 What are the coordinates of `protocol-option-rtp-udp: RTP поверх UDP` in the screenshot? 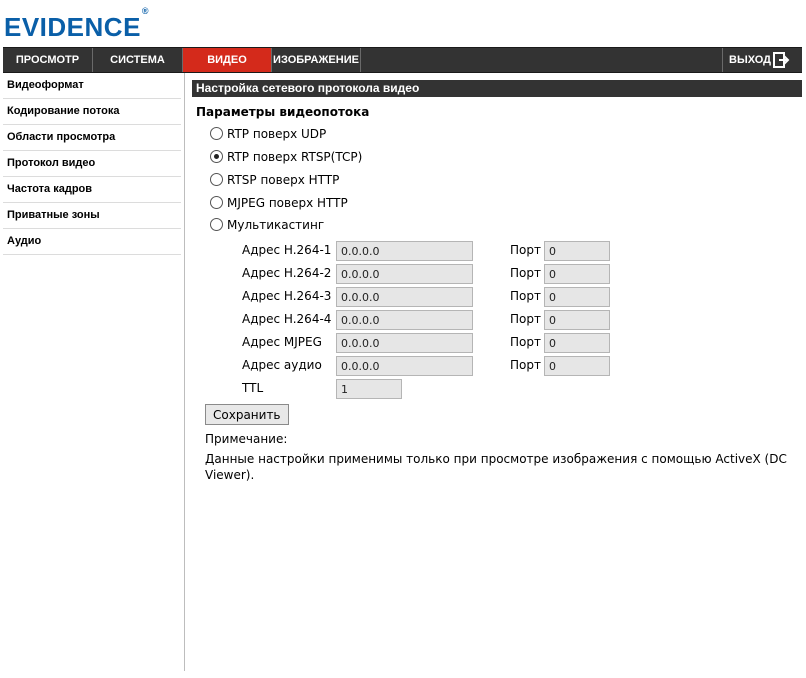 It's located at (268, 134).